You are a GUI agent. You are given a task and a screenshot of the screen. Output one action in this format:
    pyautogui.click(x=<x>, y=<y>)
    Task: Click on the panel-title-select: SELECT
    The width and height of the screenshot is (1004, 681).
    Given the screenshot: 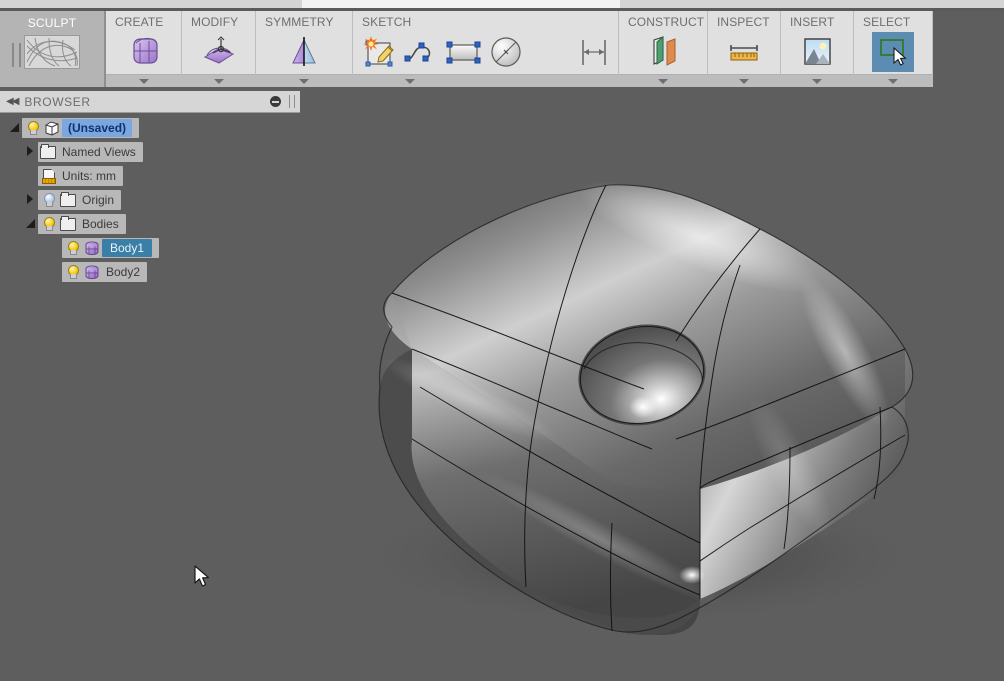 What is the action you would take?
    pyautogui.click(x=887, y=22)
    